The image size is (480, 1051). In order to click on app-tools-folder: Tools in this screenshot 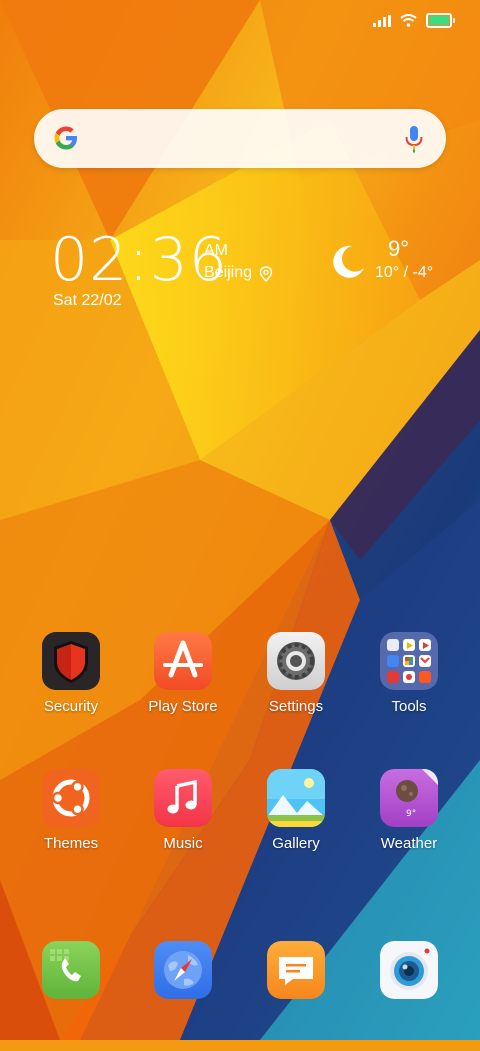, I will do `click(409, 687)`.